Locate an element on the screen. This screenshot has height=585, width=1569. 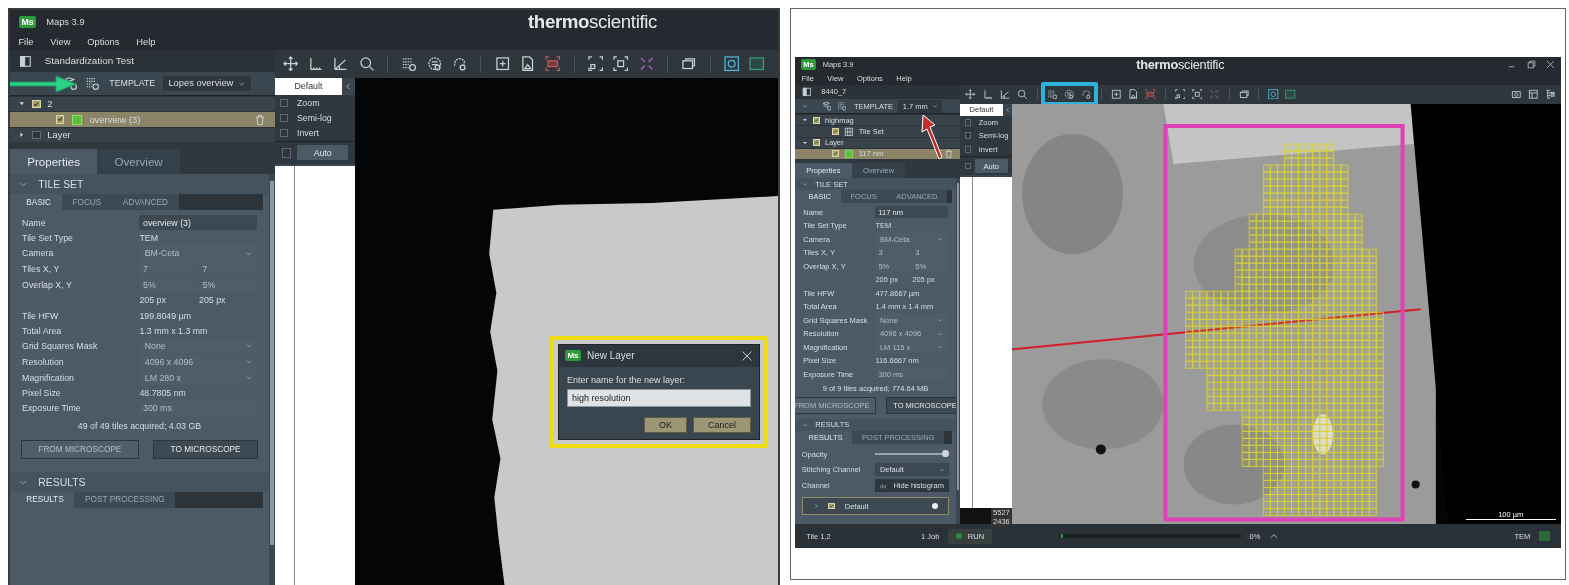
layer-name-field: high resolution is located at coordinates (659, 397).